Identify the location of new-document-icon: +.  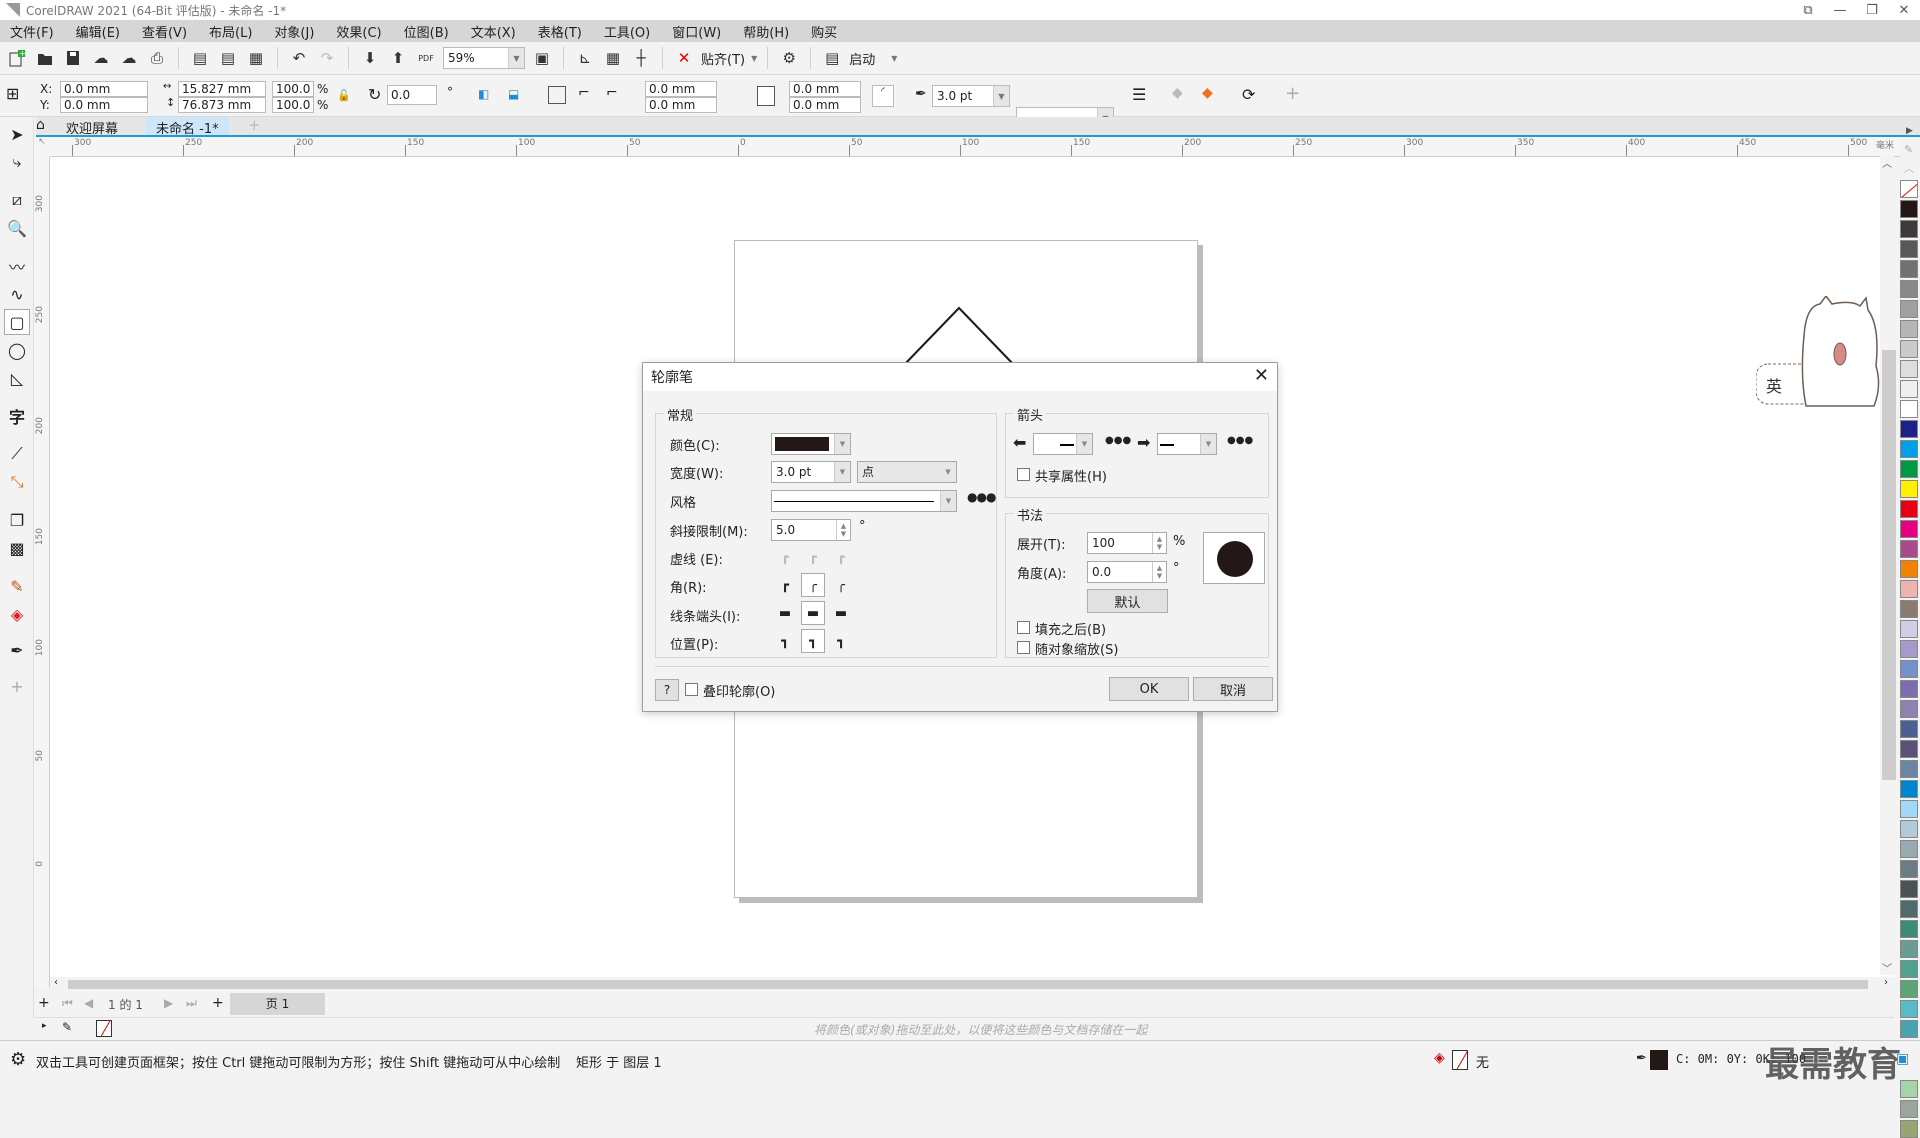
(17, 58).